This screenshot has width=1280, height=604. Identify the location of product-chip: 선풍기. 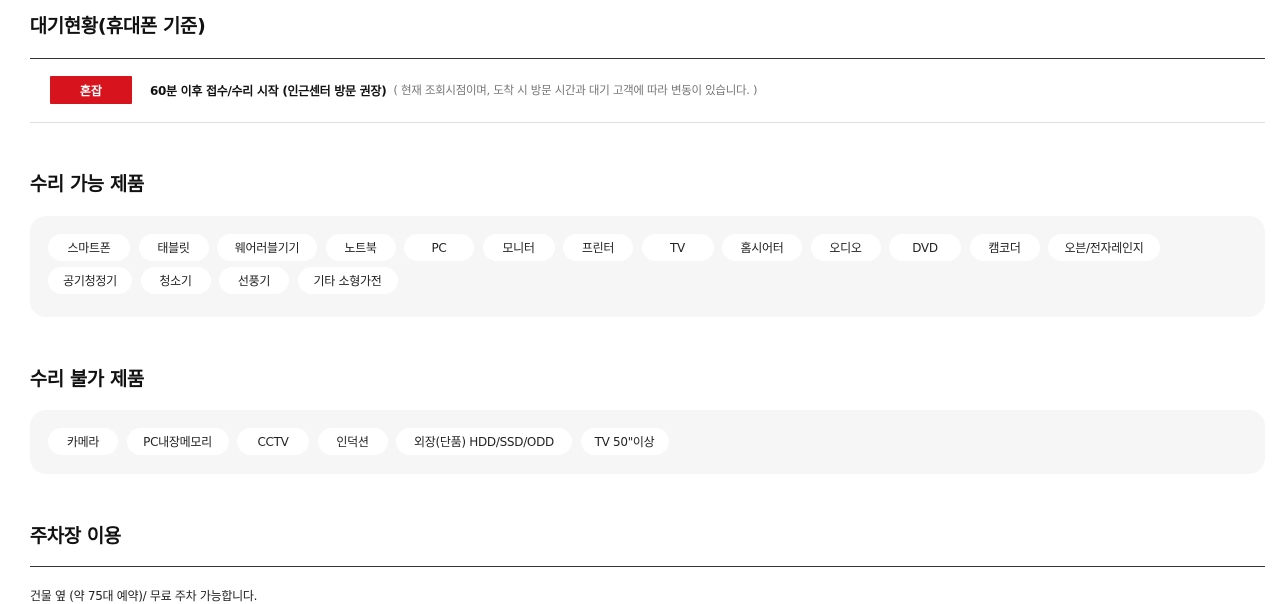
(254, 280).